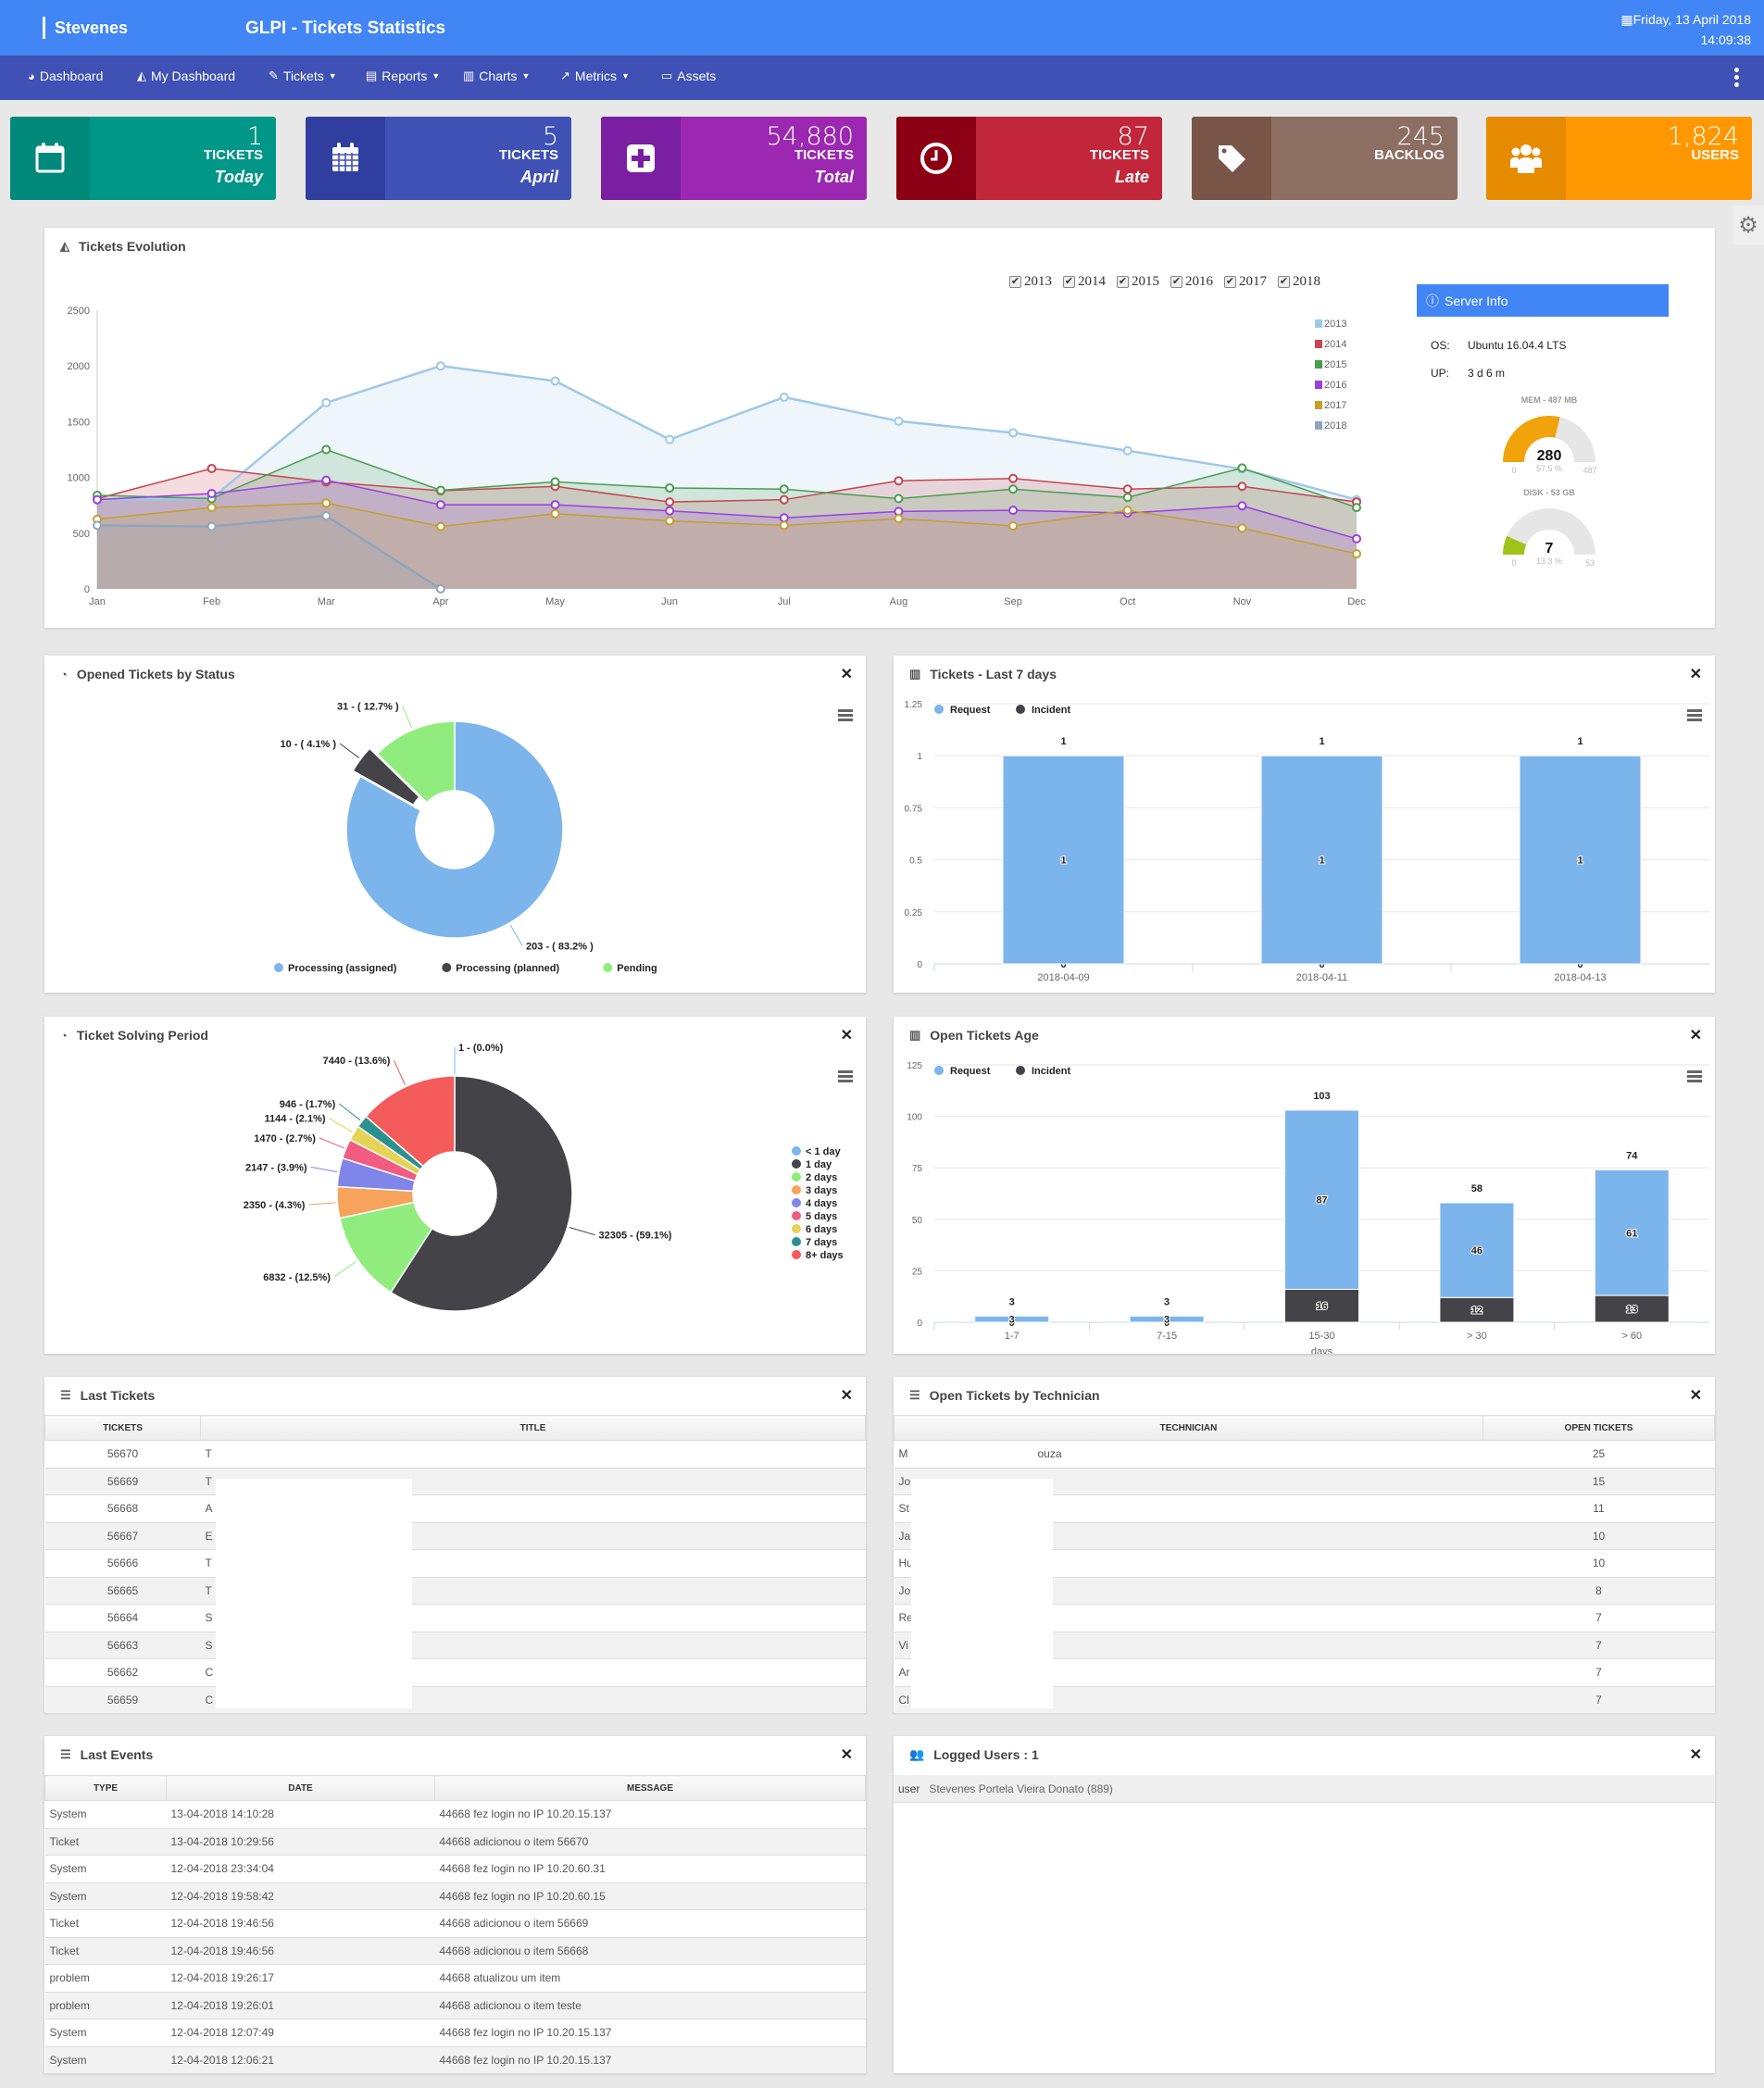 This screenshot has height=2088, width=1764. What do you see at coordinates (1063, 977) in the screenshot?
I see `x-tick-label: 2018-04-09` at bounding box center [1063, 977].